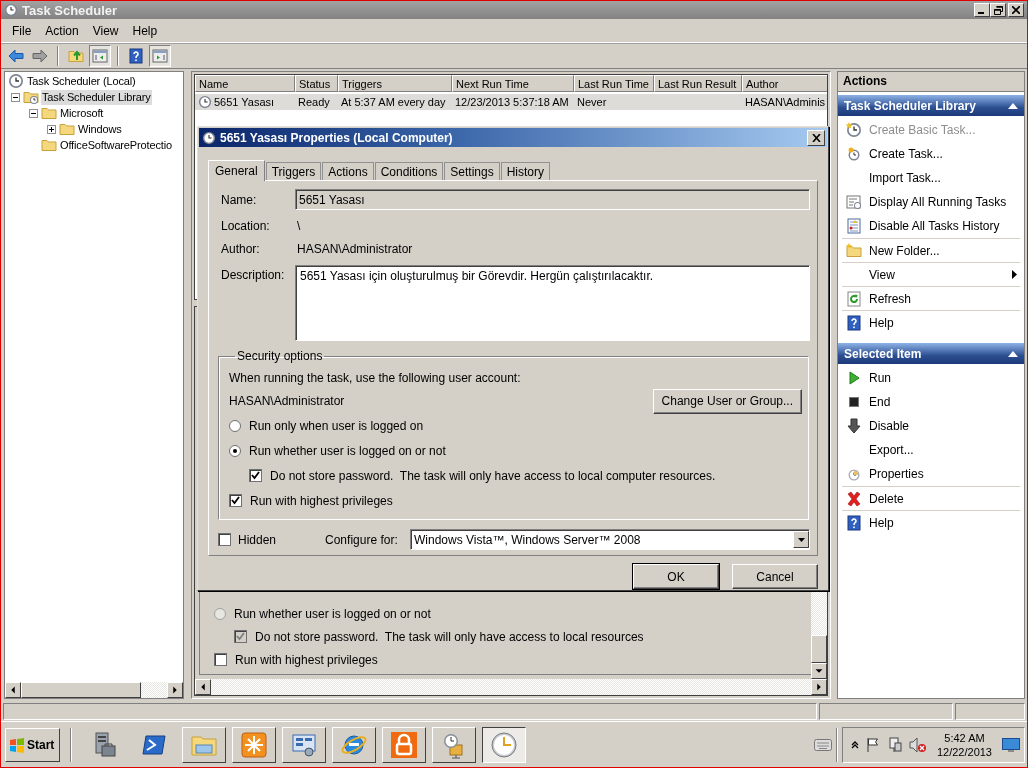  Describe the element at coordinates (931, 353) in the screenshot. I see `section-header: Selected Item` at that location.